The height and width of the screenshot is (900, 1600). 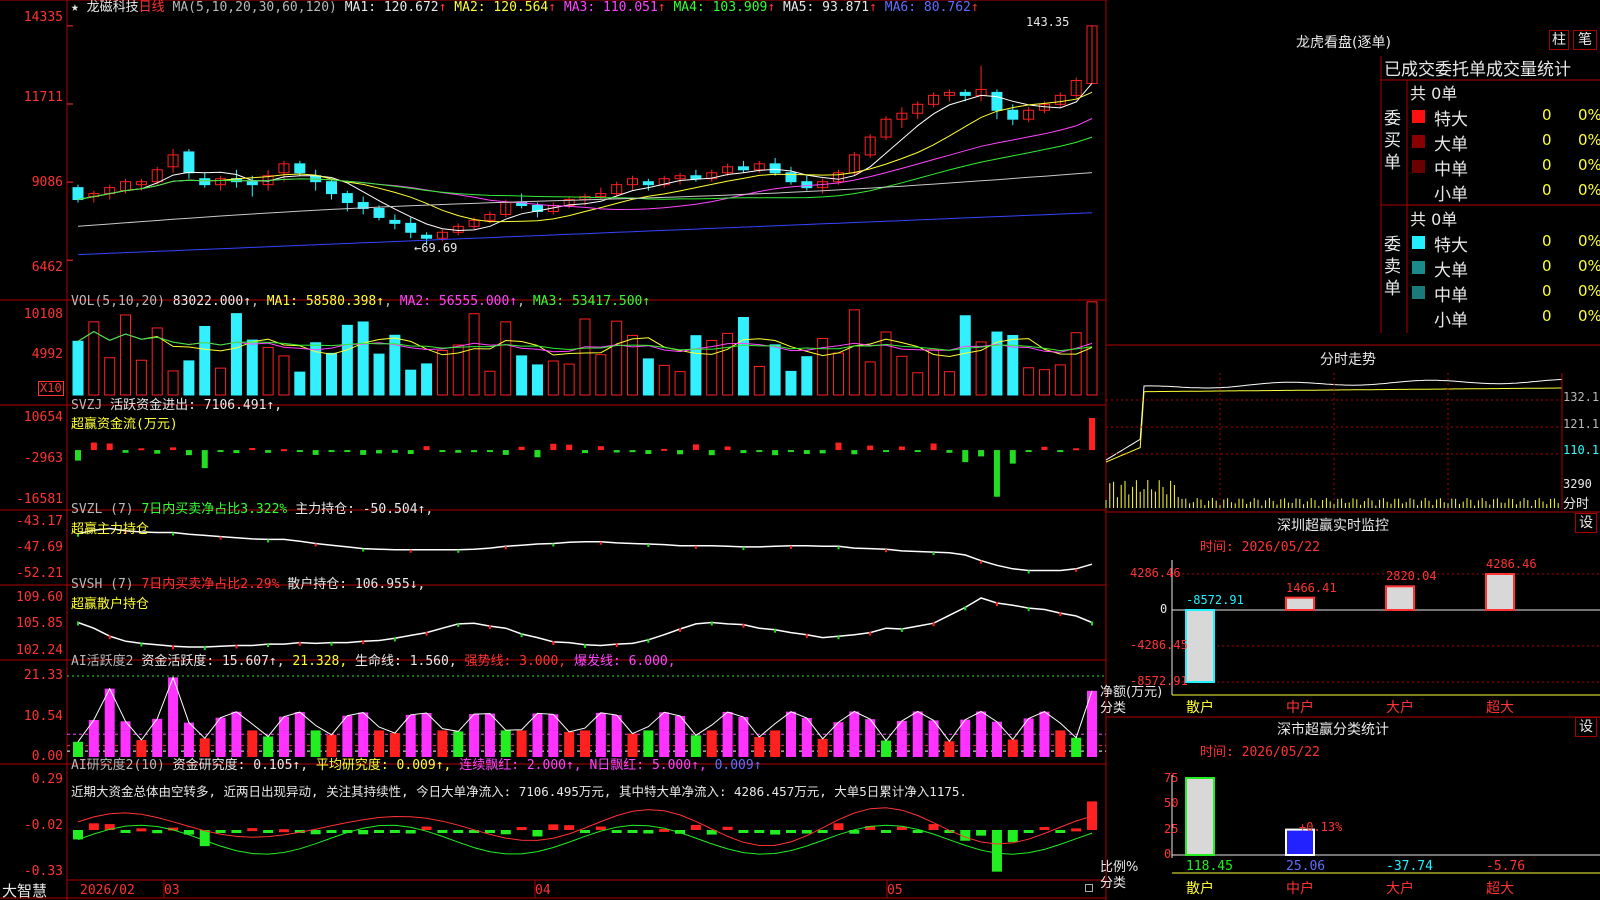 I want to click on buy-row-name: 大单, so click(x=1451, y=145).